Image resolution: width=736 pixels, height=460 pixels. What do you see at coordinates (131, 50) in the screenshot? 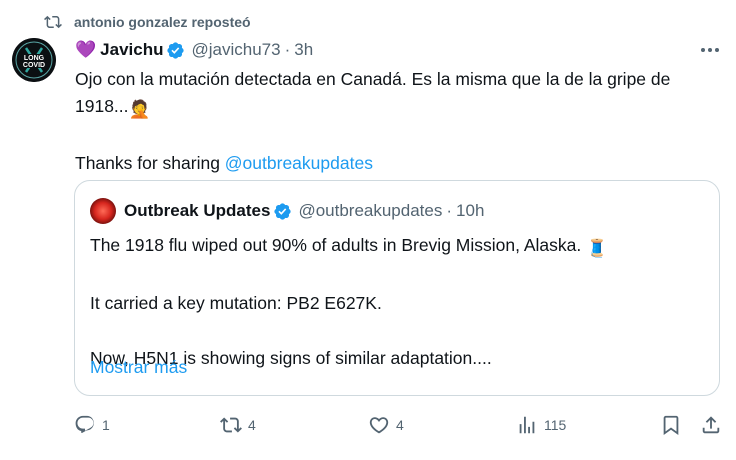
I see `author-name: Javichu` at bounding box center [131, 50].